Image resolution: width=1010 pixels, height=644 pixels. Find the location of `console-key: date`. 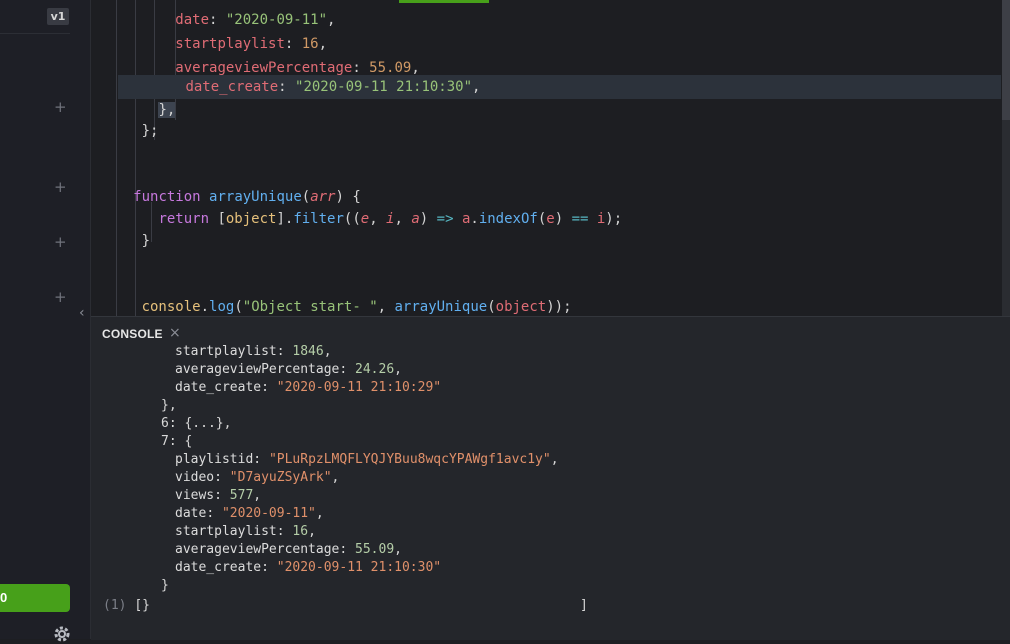

console-key: date is located at coordinates (191, 513).